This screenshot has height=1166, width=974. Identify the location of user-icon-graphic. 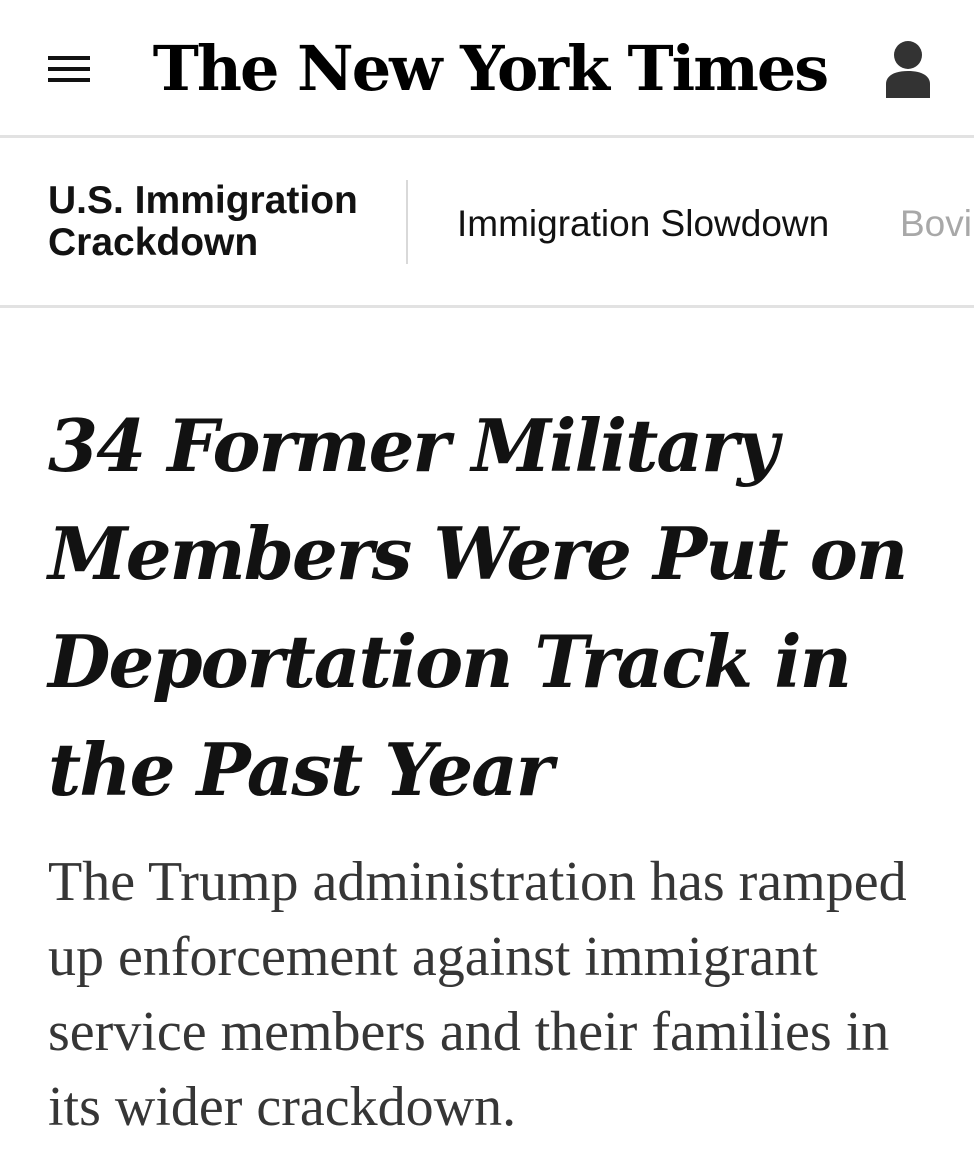
(908, 69).